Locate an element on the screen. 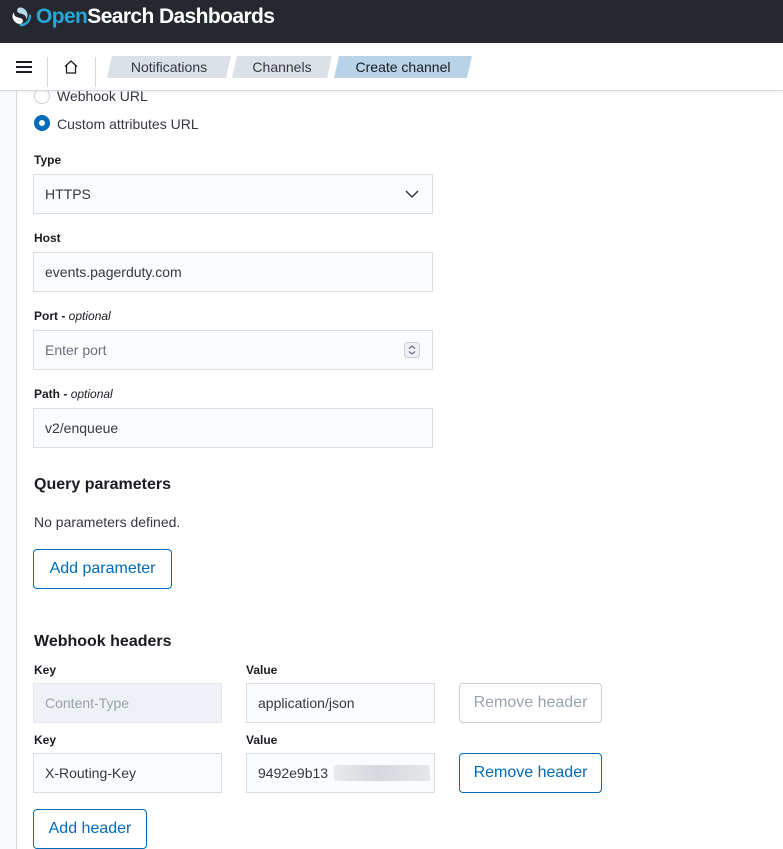 This screenshot has height=849, width=783. custom-attributes-url-label: Custom attributes URL is located at coordinates (128, 124).